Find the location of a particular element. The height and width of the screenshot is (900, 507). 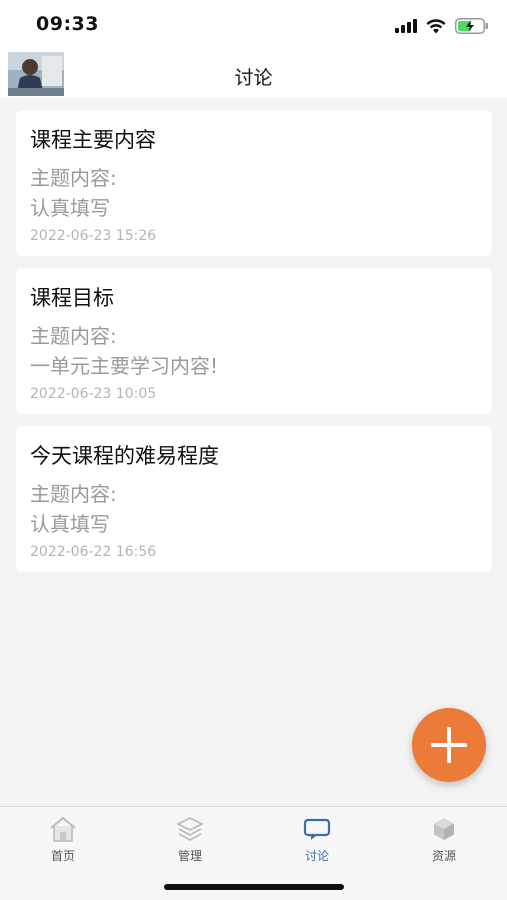

navigation-header: 讨论 is located at coordinates (253, 74).